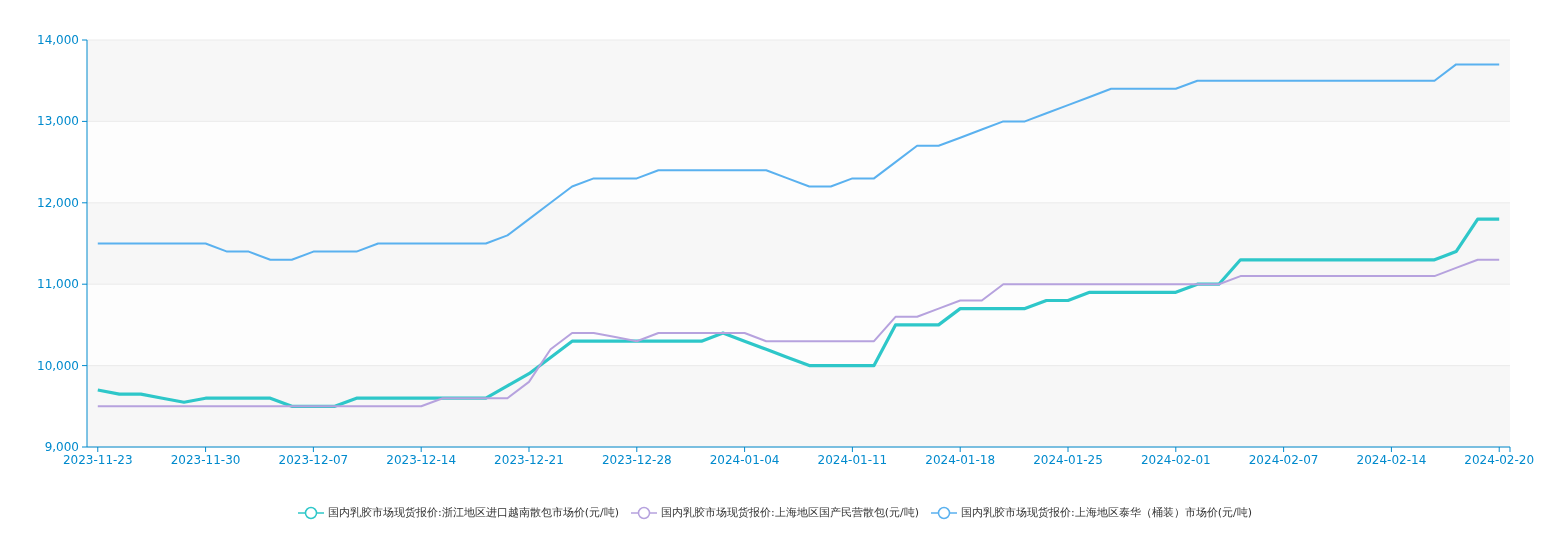  What do you see at coordinates (421, 460) in the screenshot?
I see `axis-label: 2023-12-14` at bounding box center [421, 460].